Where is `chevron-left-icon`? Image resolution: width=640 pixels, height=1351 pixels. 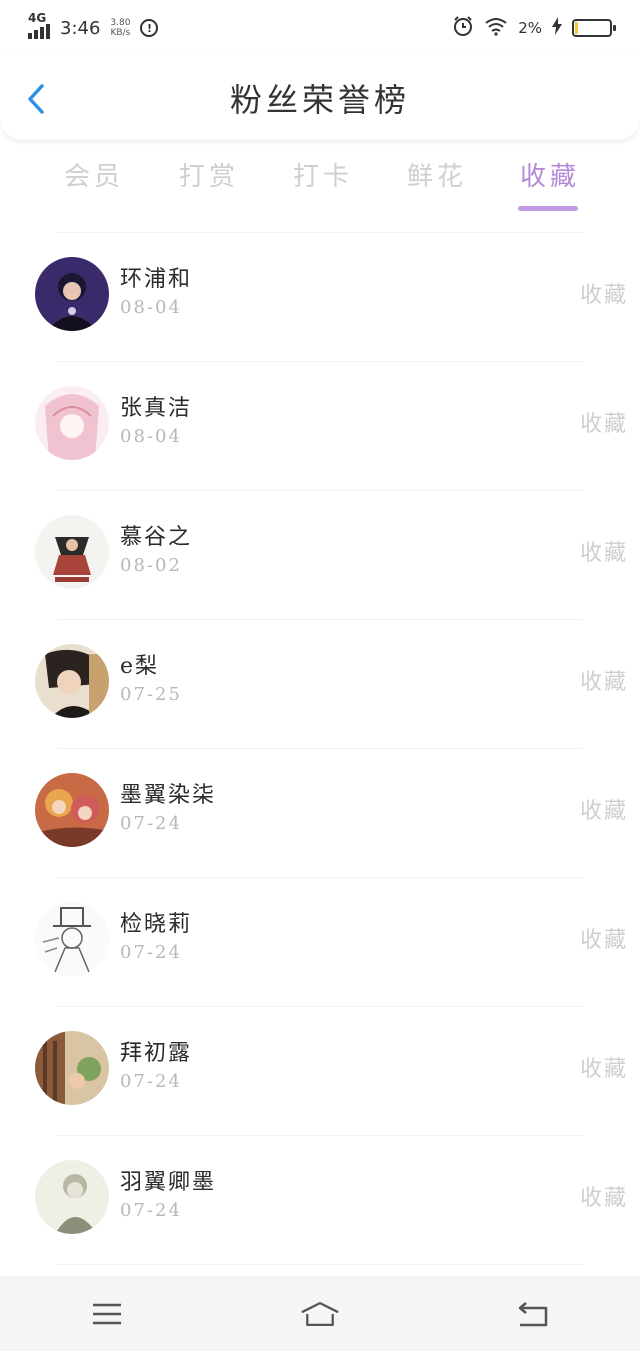 chevron-left-icon is located at coordinates (36, 99).